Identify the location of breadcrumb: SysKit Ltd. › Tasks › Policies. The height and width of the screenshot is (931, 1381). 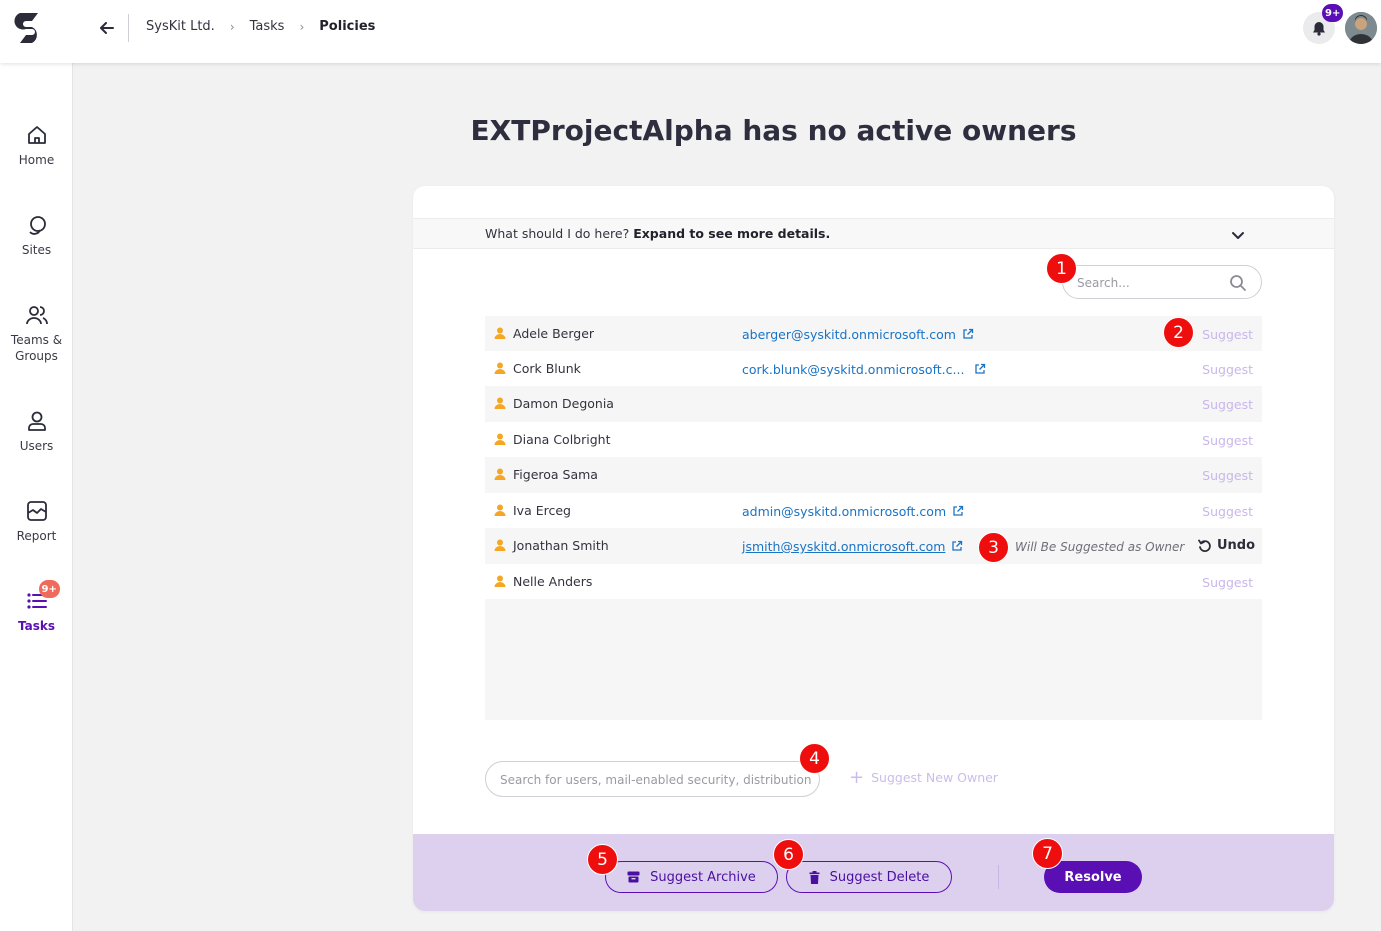
(260, 26).